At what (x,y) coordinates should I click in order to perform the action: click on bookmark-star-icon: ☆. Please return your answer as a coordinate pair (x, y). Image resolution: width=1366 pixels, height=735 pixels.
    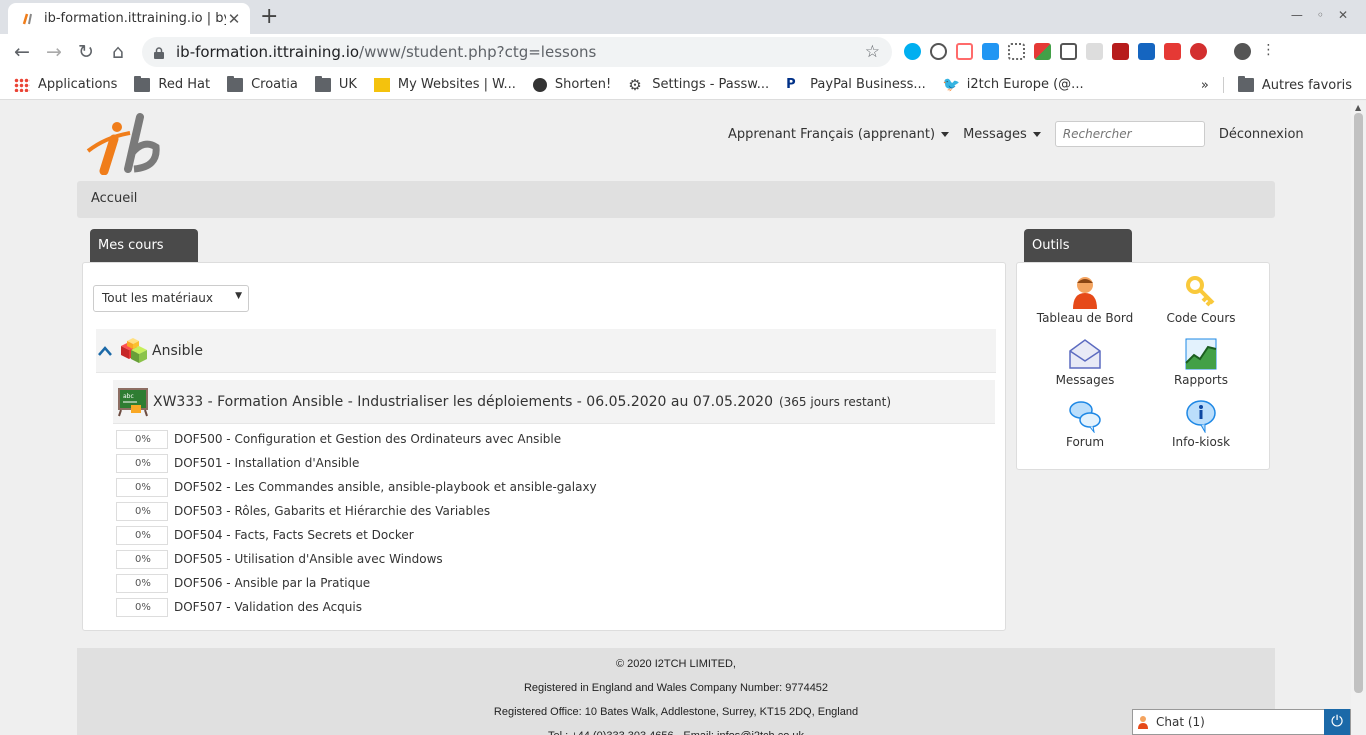
    Looking at the image, I should click on (872, 52).